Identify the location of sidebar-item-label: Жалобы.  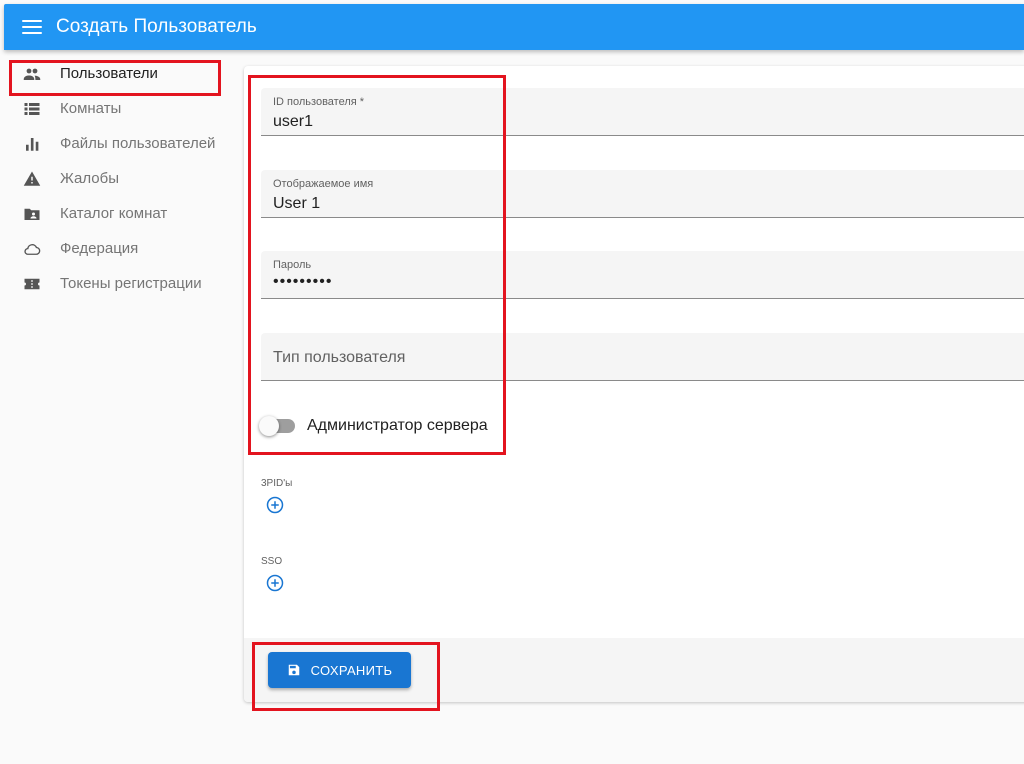
(89, 178).